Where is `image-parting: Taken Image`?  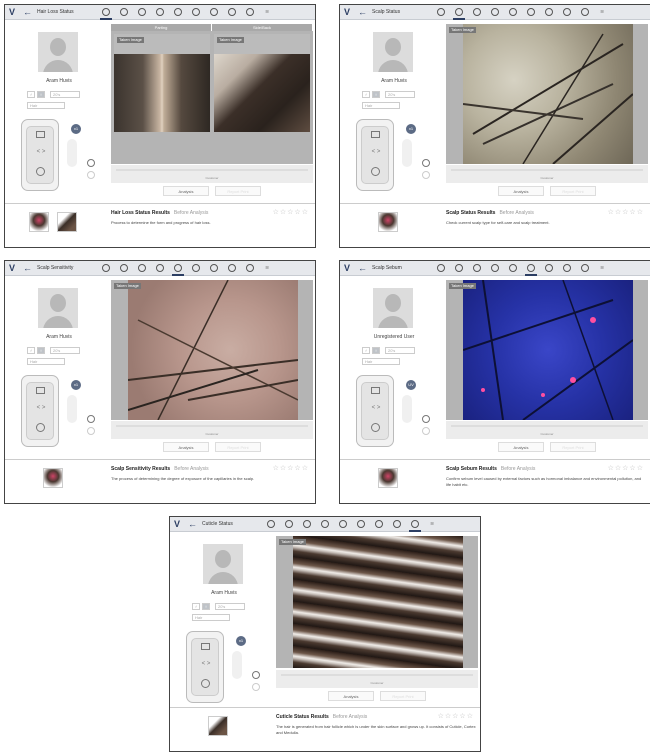 image-parting: Taken Image is located at coordinates (162, 83).